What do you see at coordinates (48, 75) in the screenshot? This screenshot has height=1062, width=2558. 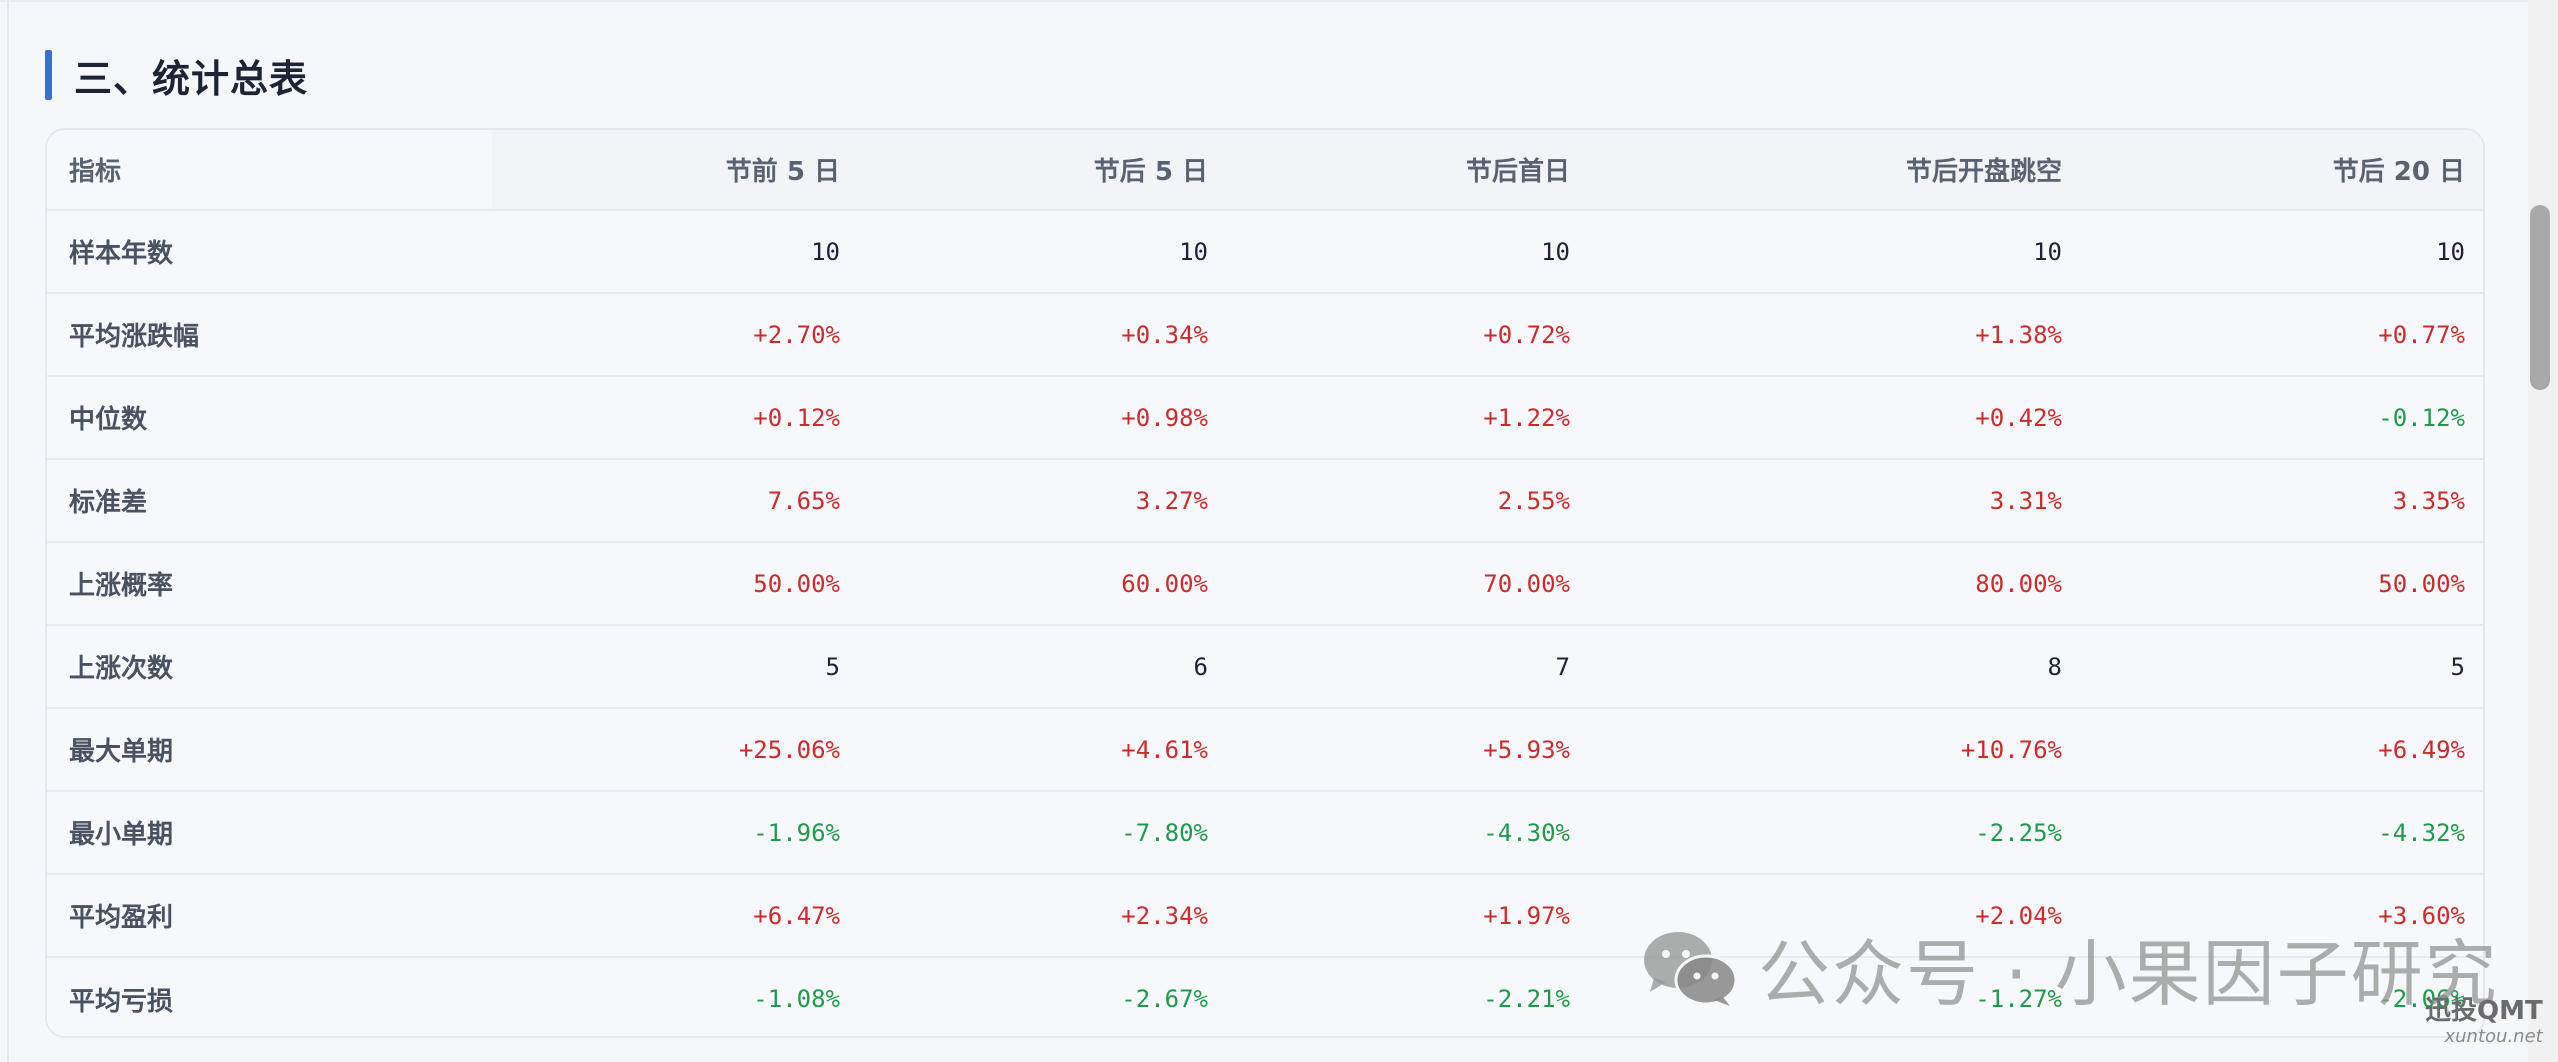 I see `section-accent-bar` at bounding box center [48, 75].